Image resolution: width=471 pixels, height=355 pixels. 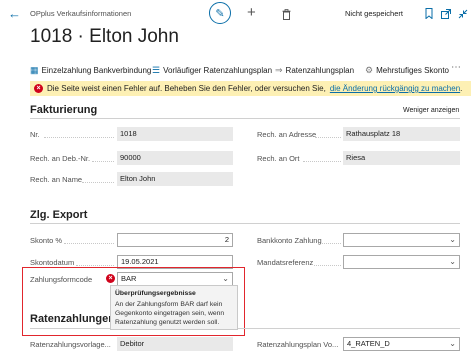 I want to click on save-status: Nicht gespeichert, so click(x=374, y=13).